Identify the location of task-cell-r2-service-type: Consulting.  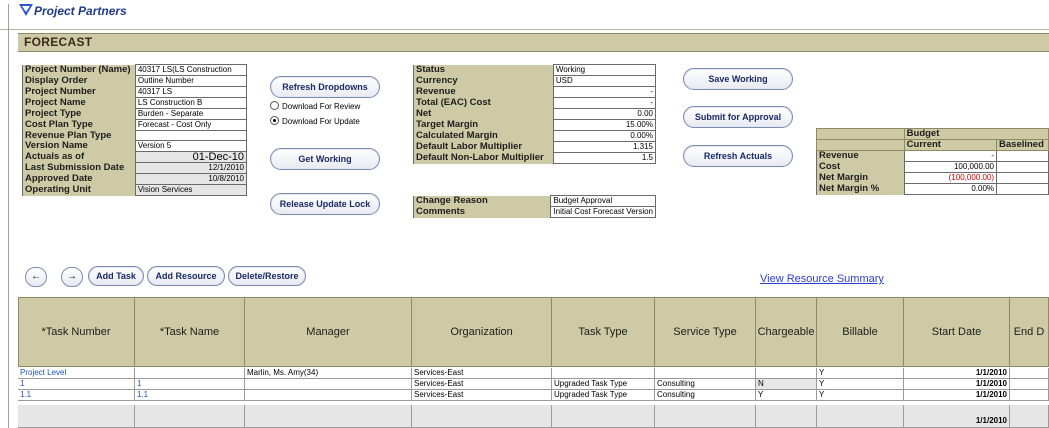
(705, 395).